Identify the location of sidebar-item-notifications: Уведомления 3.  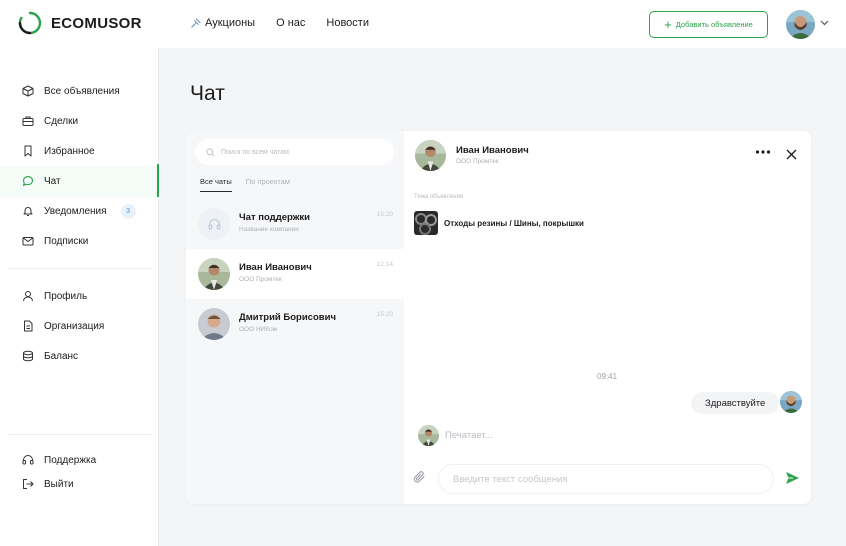
(90, 211).